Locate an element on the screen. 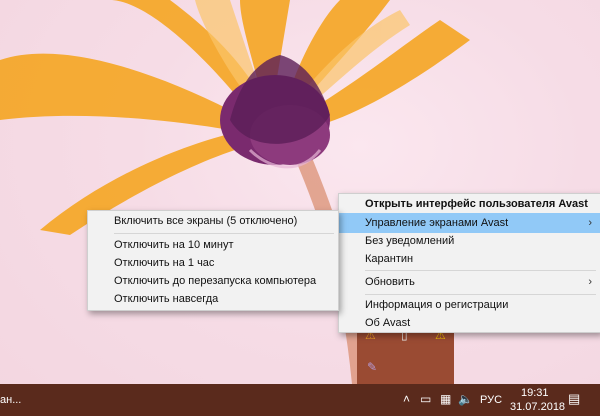 This screenshot has width=600, height=416. clock-time: 19:31 is located at coordinates (535, 393).